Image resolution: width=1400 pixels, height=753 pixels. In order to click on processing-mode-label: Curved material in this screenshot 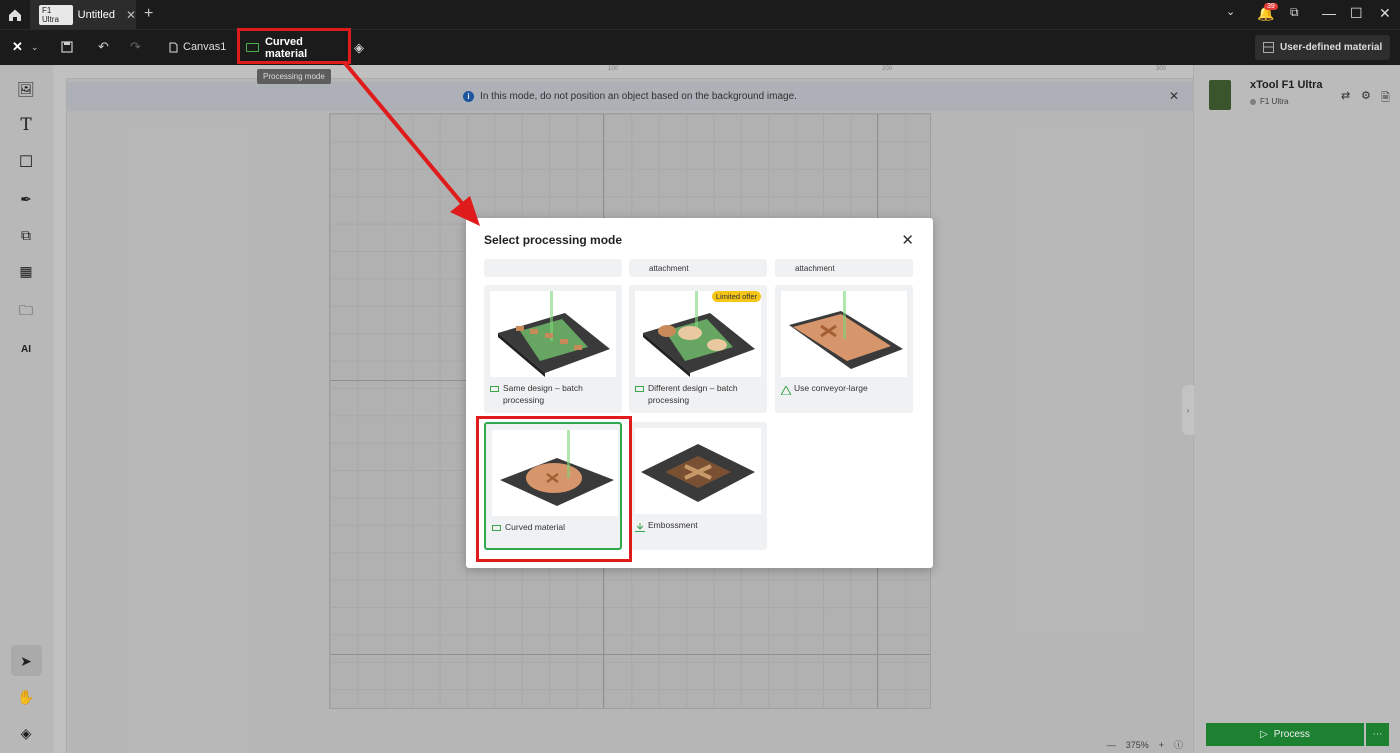, I will do `click(286, 47)`.